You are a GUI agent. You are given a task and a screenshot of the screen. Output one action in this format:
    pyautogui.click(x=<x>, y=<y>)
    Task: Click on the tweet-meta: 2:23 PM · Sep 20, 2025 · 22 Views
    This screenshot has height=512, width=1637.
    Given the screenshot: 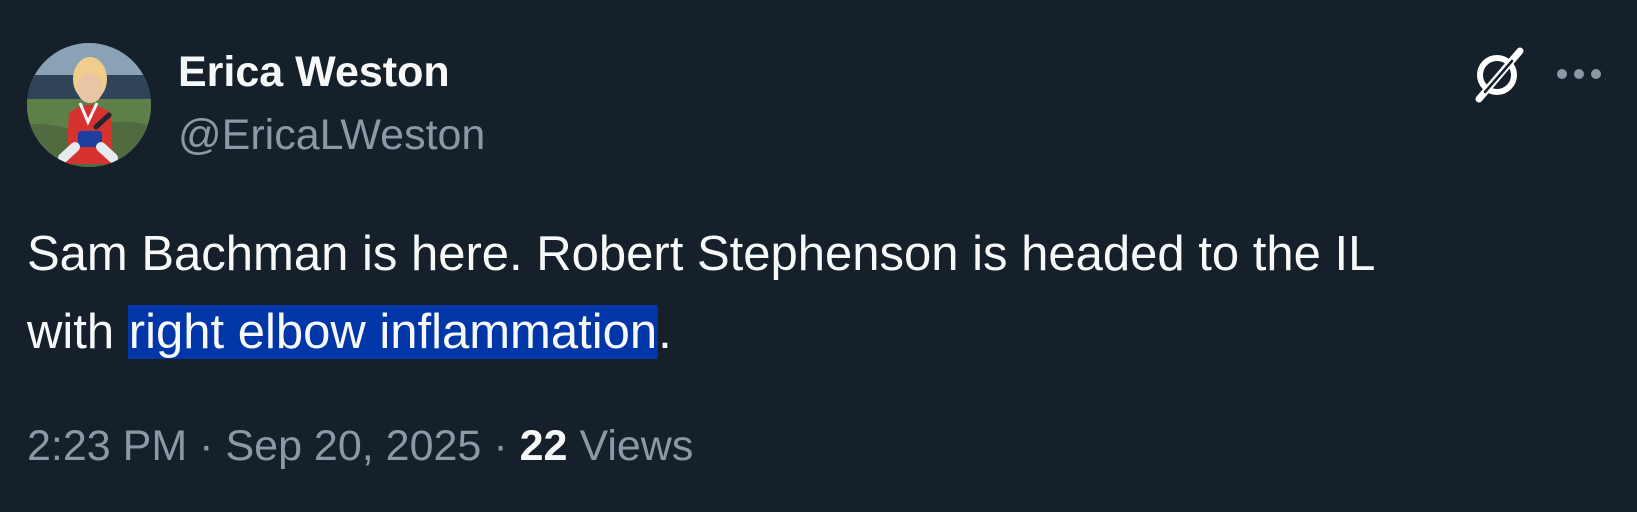 What is the action you would take?
    pyautogui.click(x=360, y=446)
    